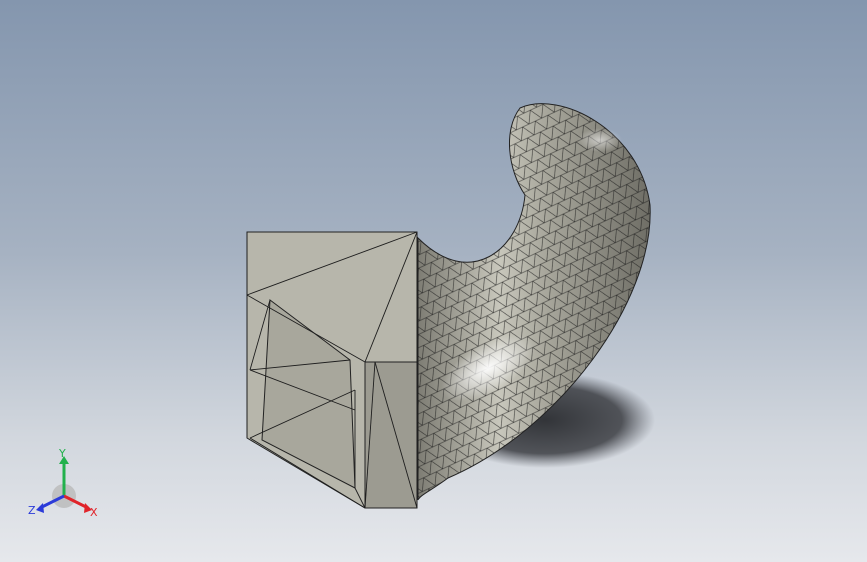 The width and height of the screenshot is (867, 562). Describe the element at coordinates (64, 486) in the screenshot. I see `orientation-triad: Y X Z` at that location.